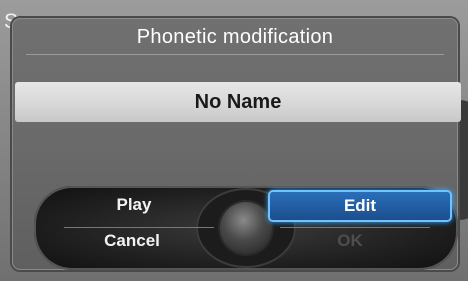  I want to click on edit-button: Edit, so click(360, 206).